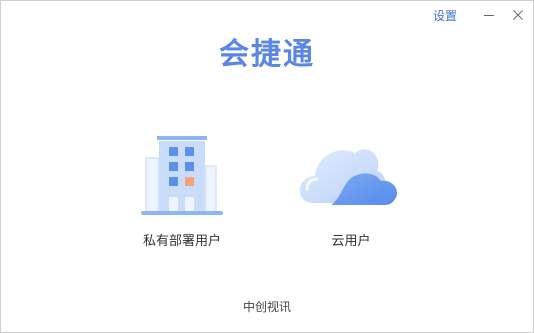 The width and height of the screenshot is (534, 333). What do you see at coordinates (181, 241) in the screenshot?
I see `private-deployment-label: 私有部署用户` at bounding box center [181, 241].